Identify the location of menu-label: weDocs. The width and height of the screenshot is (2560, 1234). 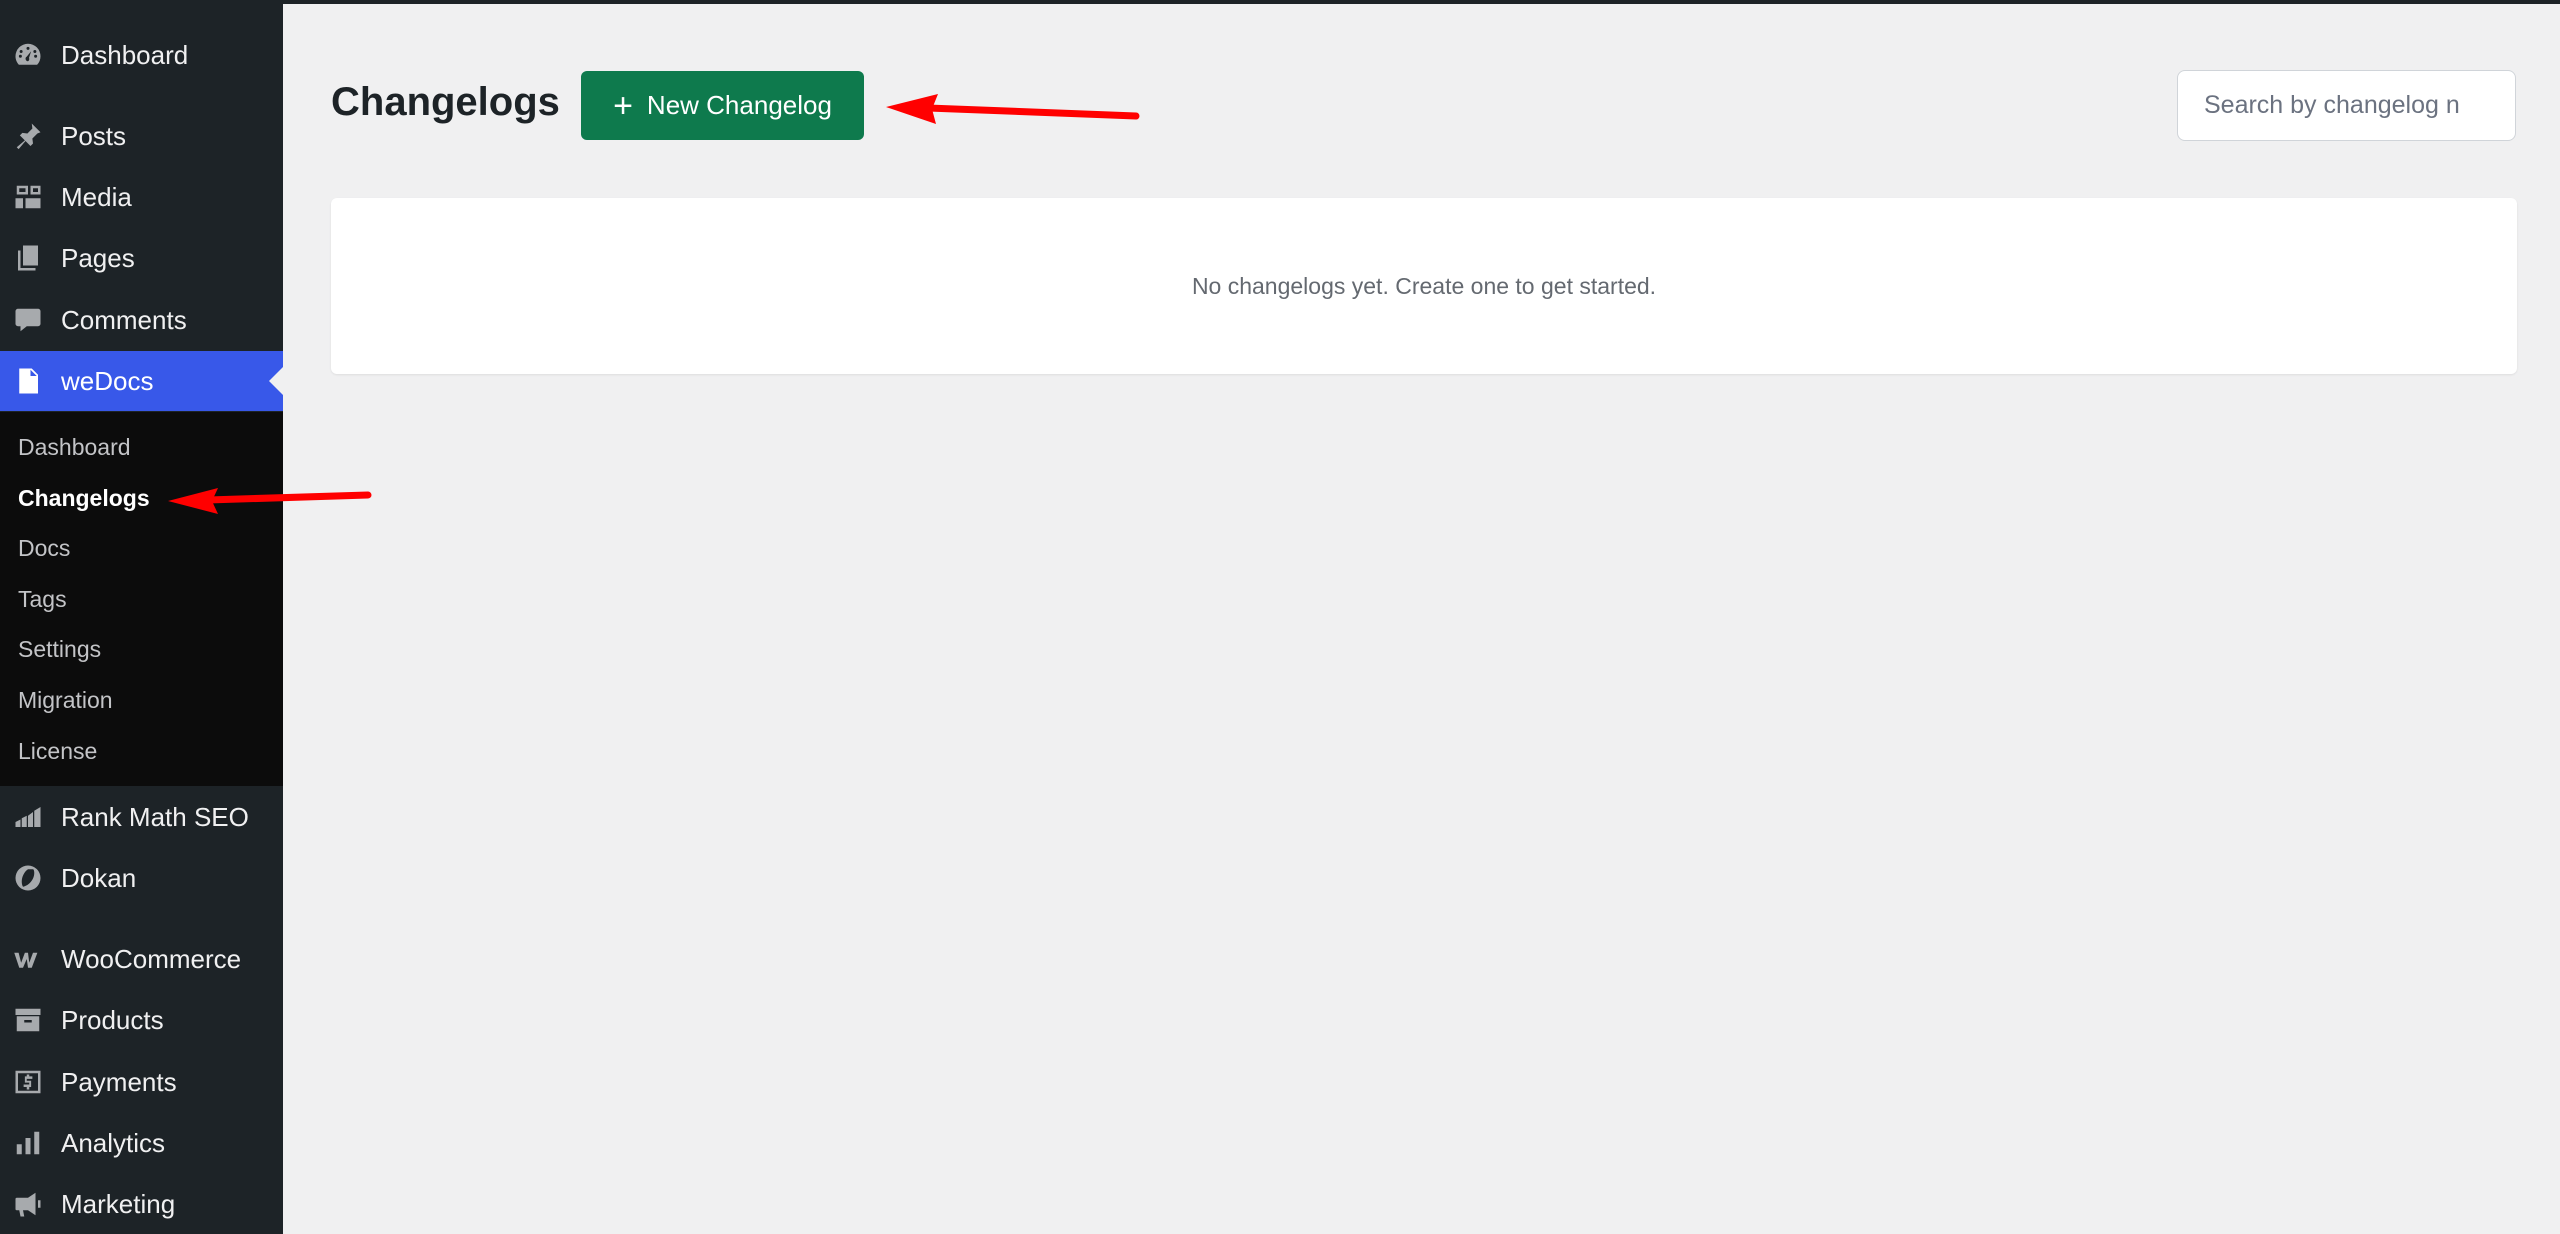
(107, 380).